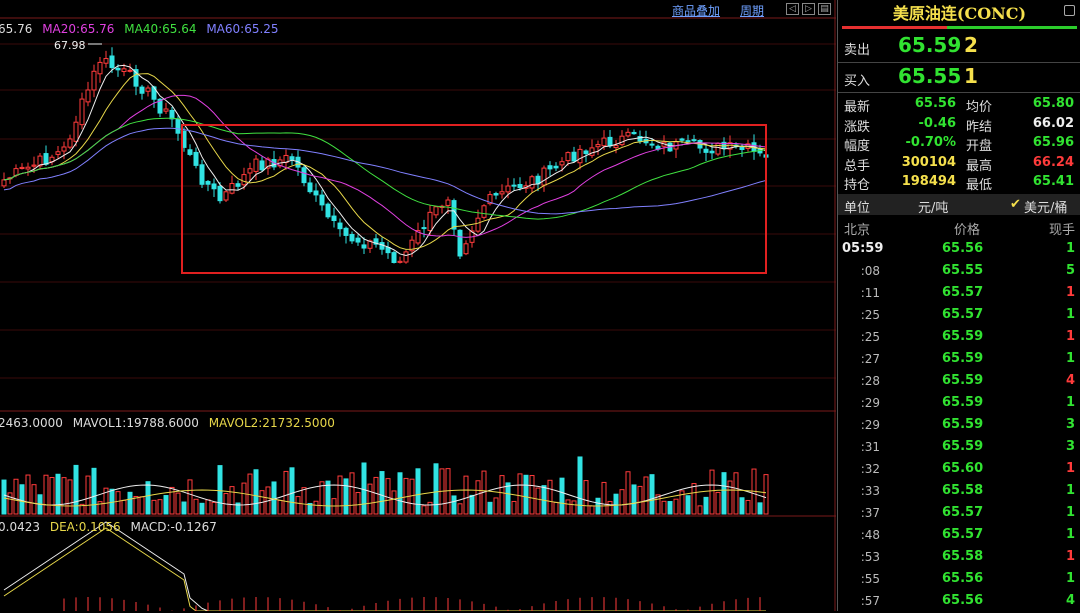 The width and height of the screenshot is (1080, 613). I want to click on tick-row: :29 65.59 3, so click(959, 426).